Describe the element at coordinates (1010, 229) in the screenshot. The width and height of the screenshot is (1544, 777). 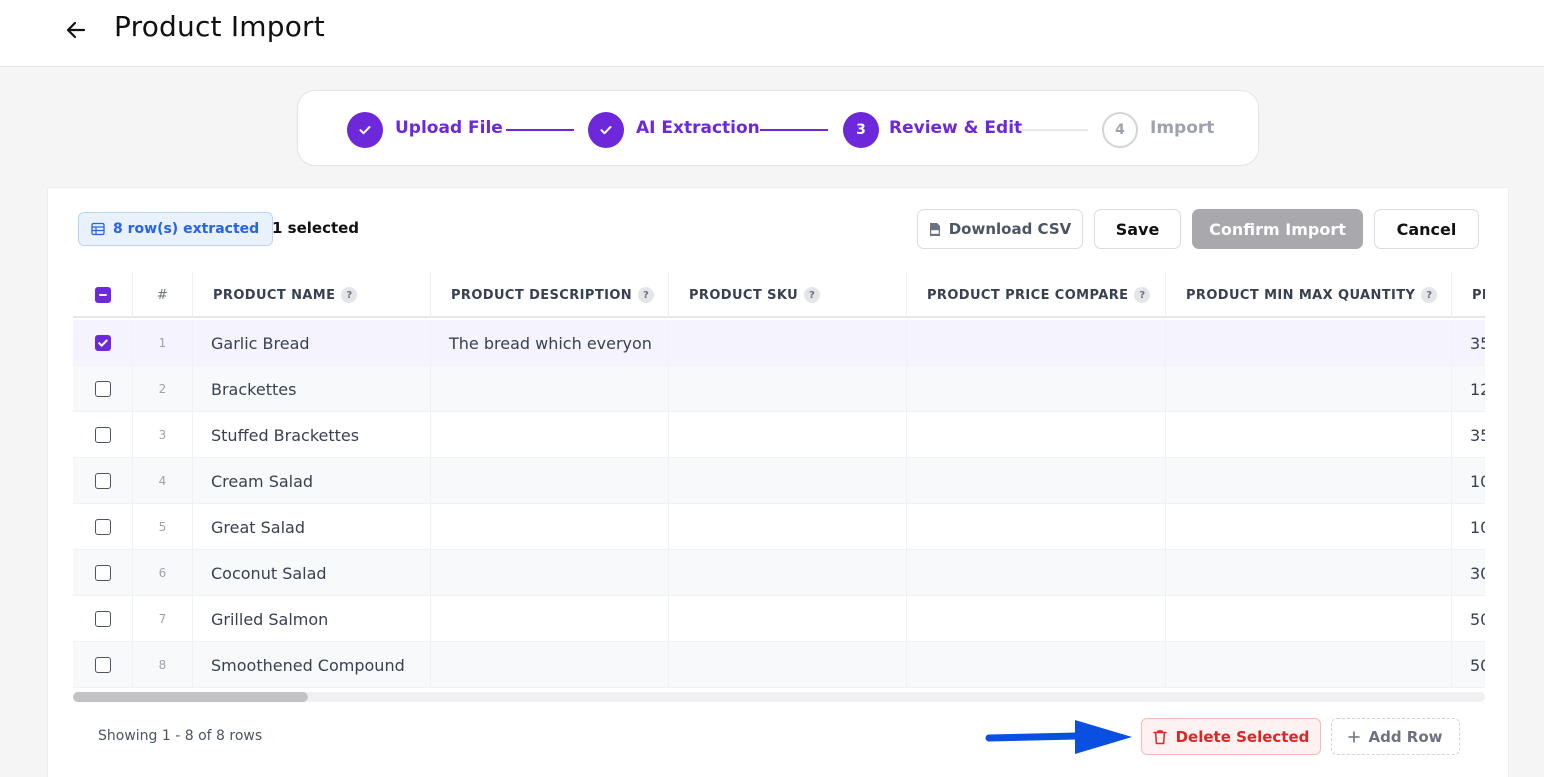
I see `download-csv-label: Download CSV` at that location.